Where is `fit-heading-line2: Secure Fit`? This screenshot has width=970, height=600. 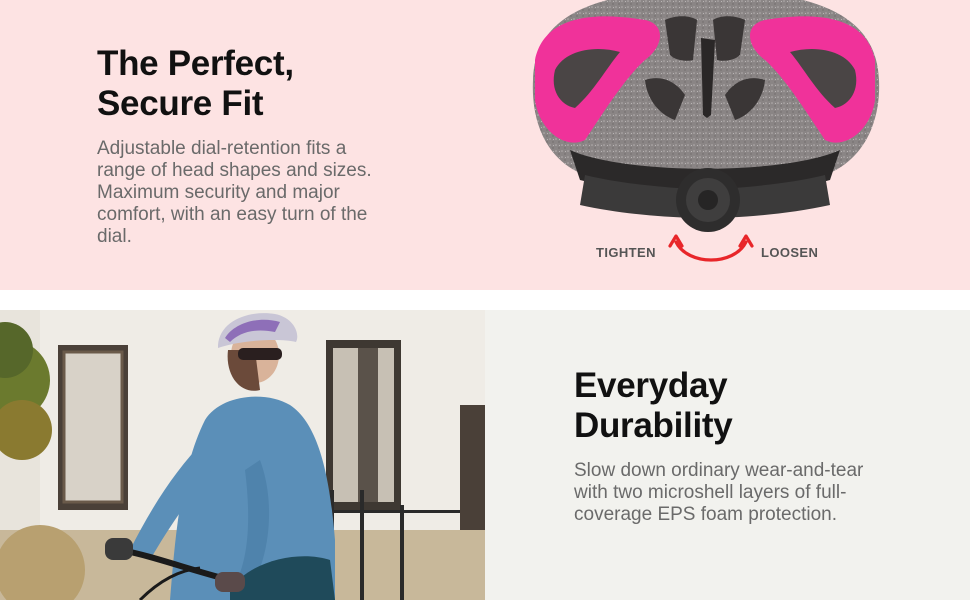 fit-heading-line2: Secure Fit is located at coordinates (180, 103).